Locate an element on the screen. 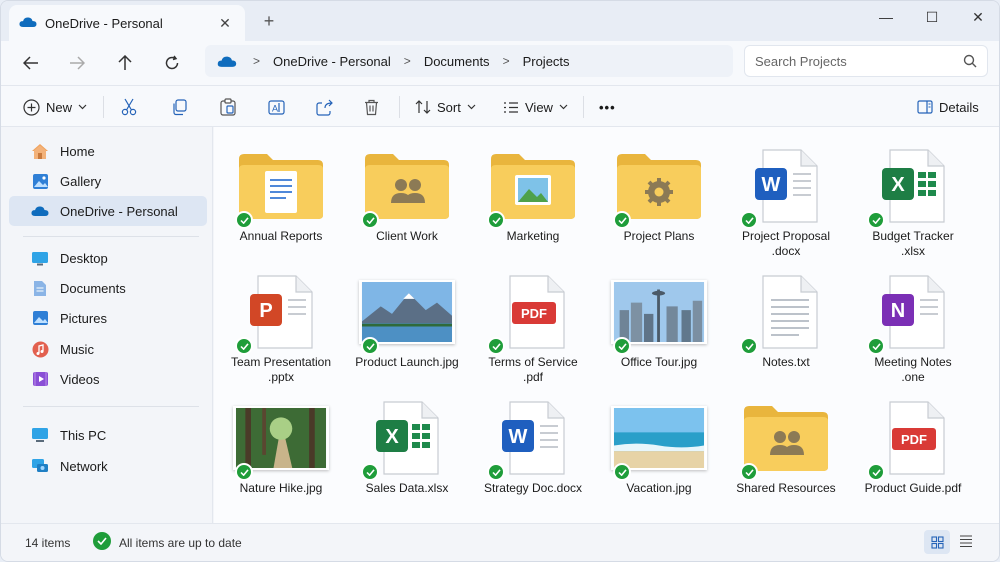  tab-onedrive: OneDrive - Personal ✕ is located at coordinates (127, 23).